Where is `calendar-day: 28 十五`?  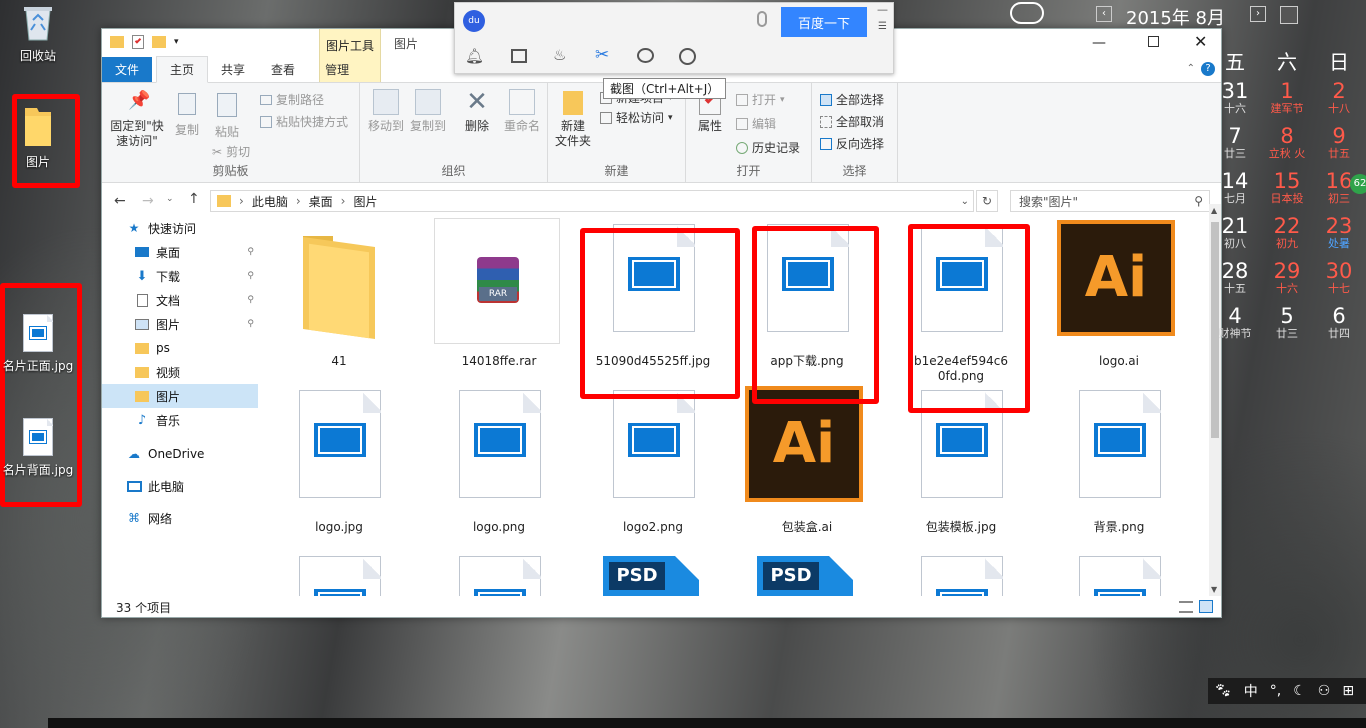 calendar-day: 28 十五 is located at coordinates (1235, 277).